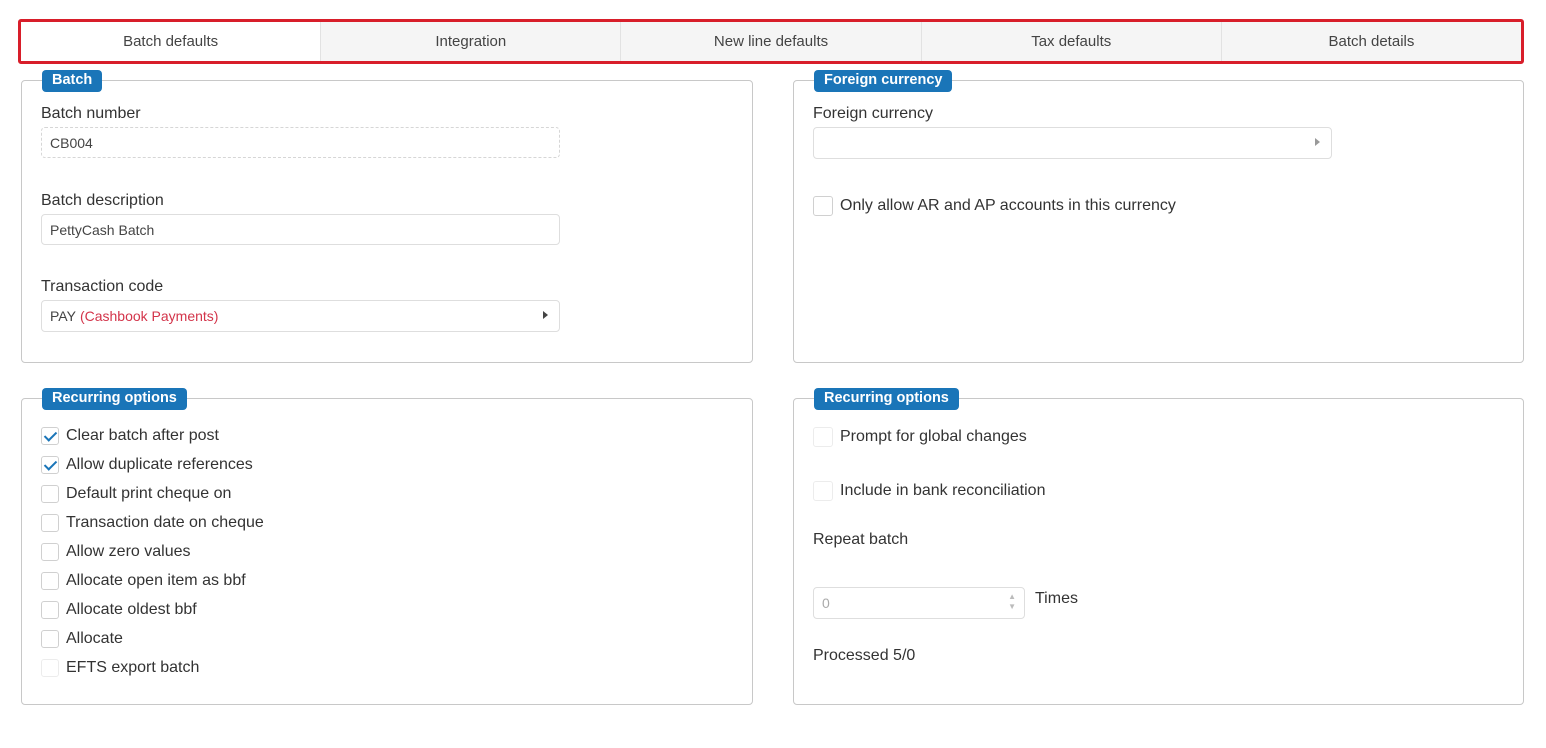 This screenshot has height=748, width=1546. Describe the element at coordinates (873, 113) in the screenshot. I see `foreign-currency-label: Foreign currency` at that location.